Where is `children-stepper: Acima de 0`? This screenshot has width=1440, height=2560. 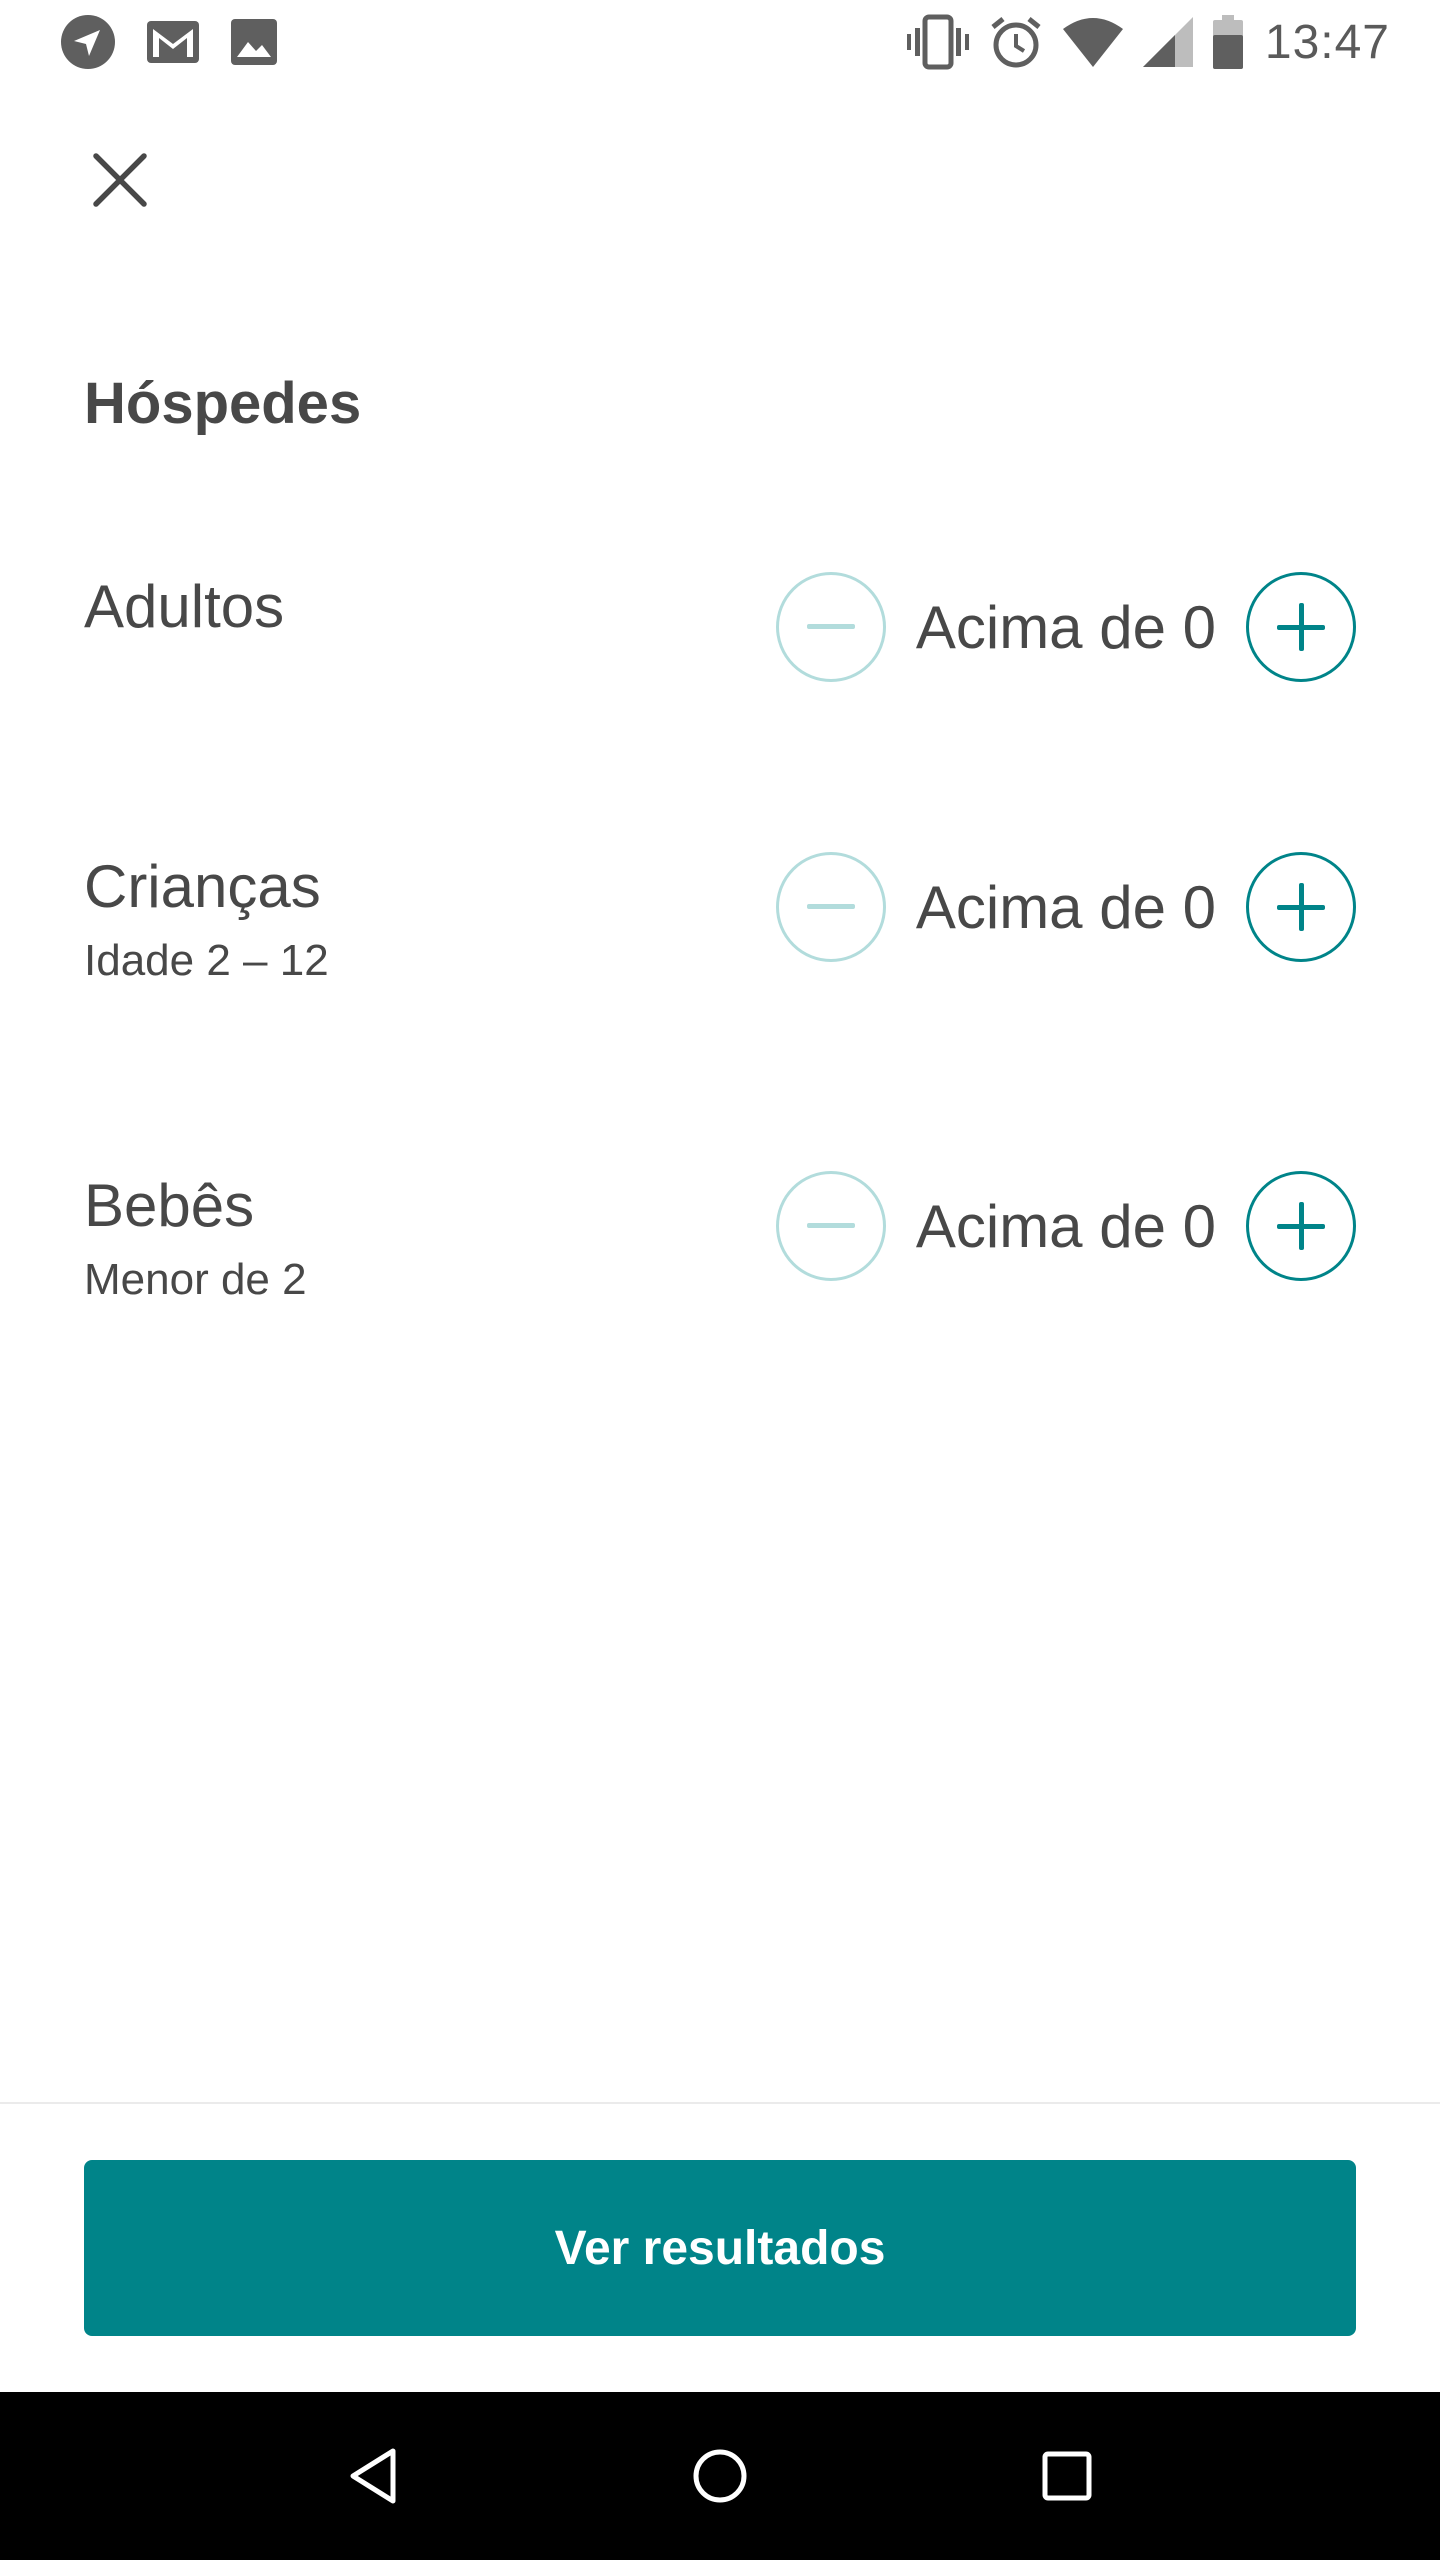
children-stepper: Acima de 0 is located at coordinates (1065, 907).